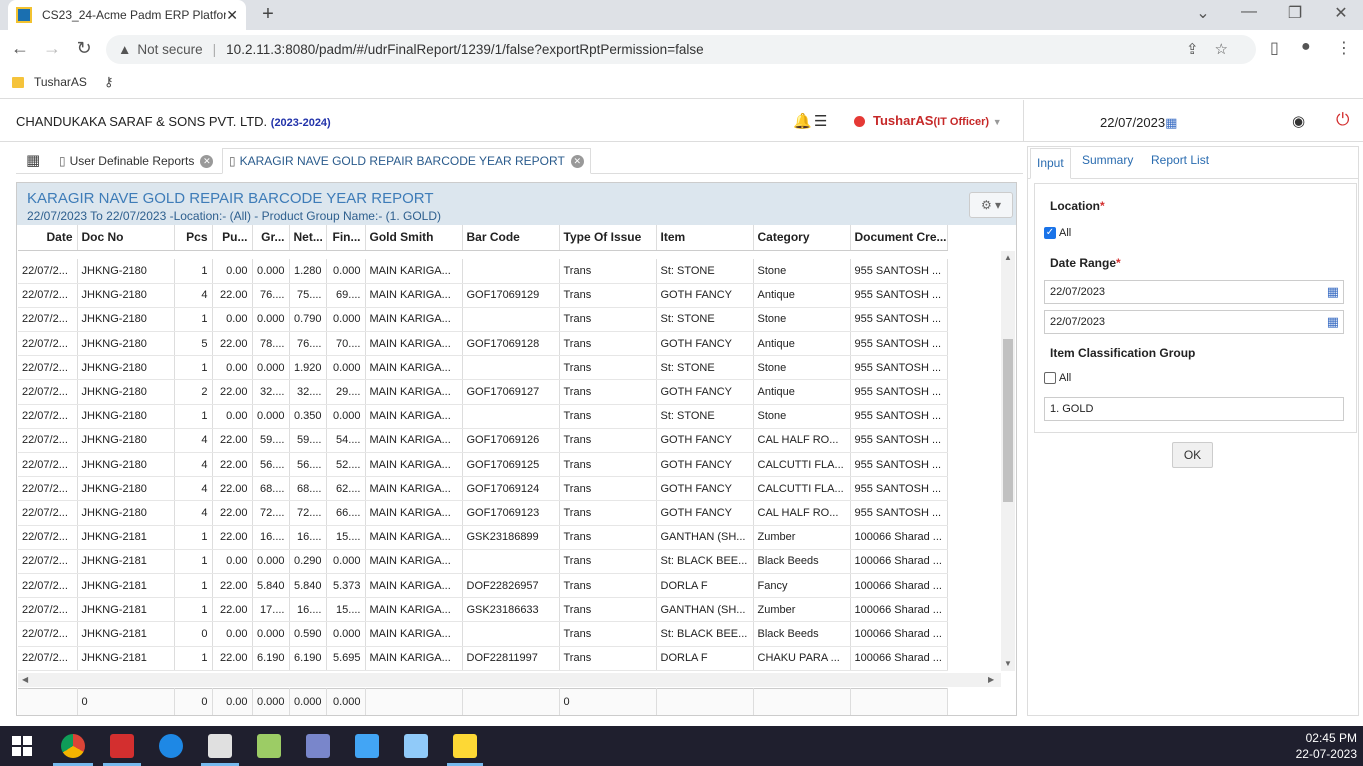  What do you see at coordinates (1194, 292) in the screenshot?
I see `date-from-field: 22/07/2023 ▦` at bounding box center [1194, 292].